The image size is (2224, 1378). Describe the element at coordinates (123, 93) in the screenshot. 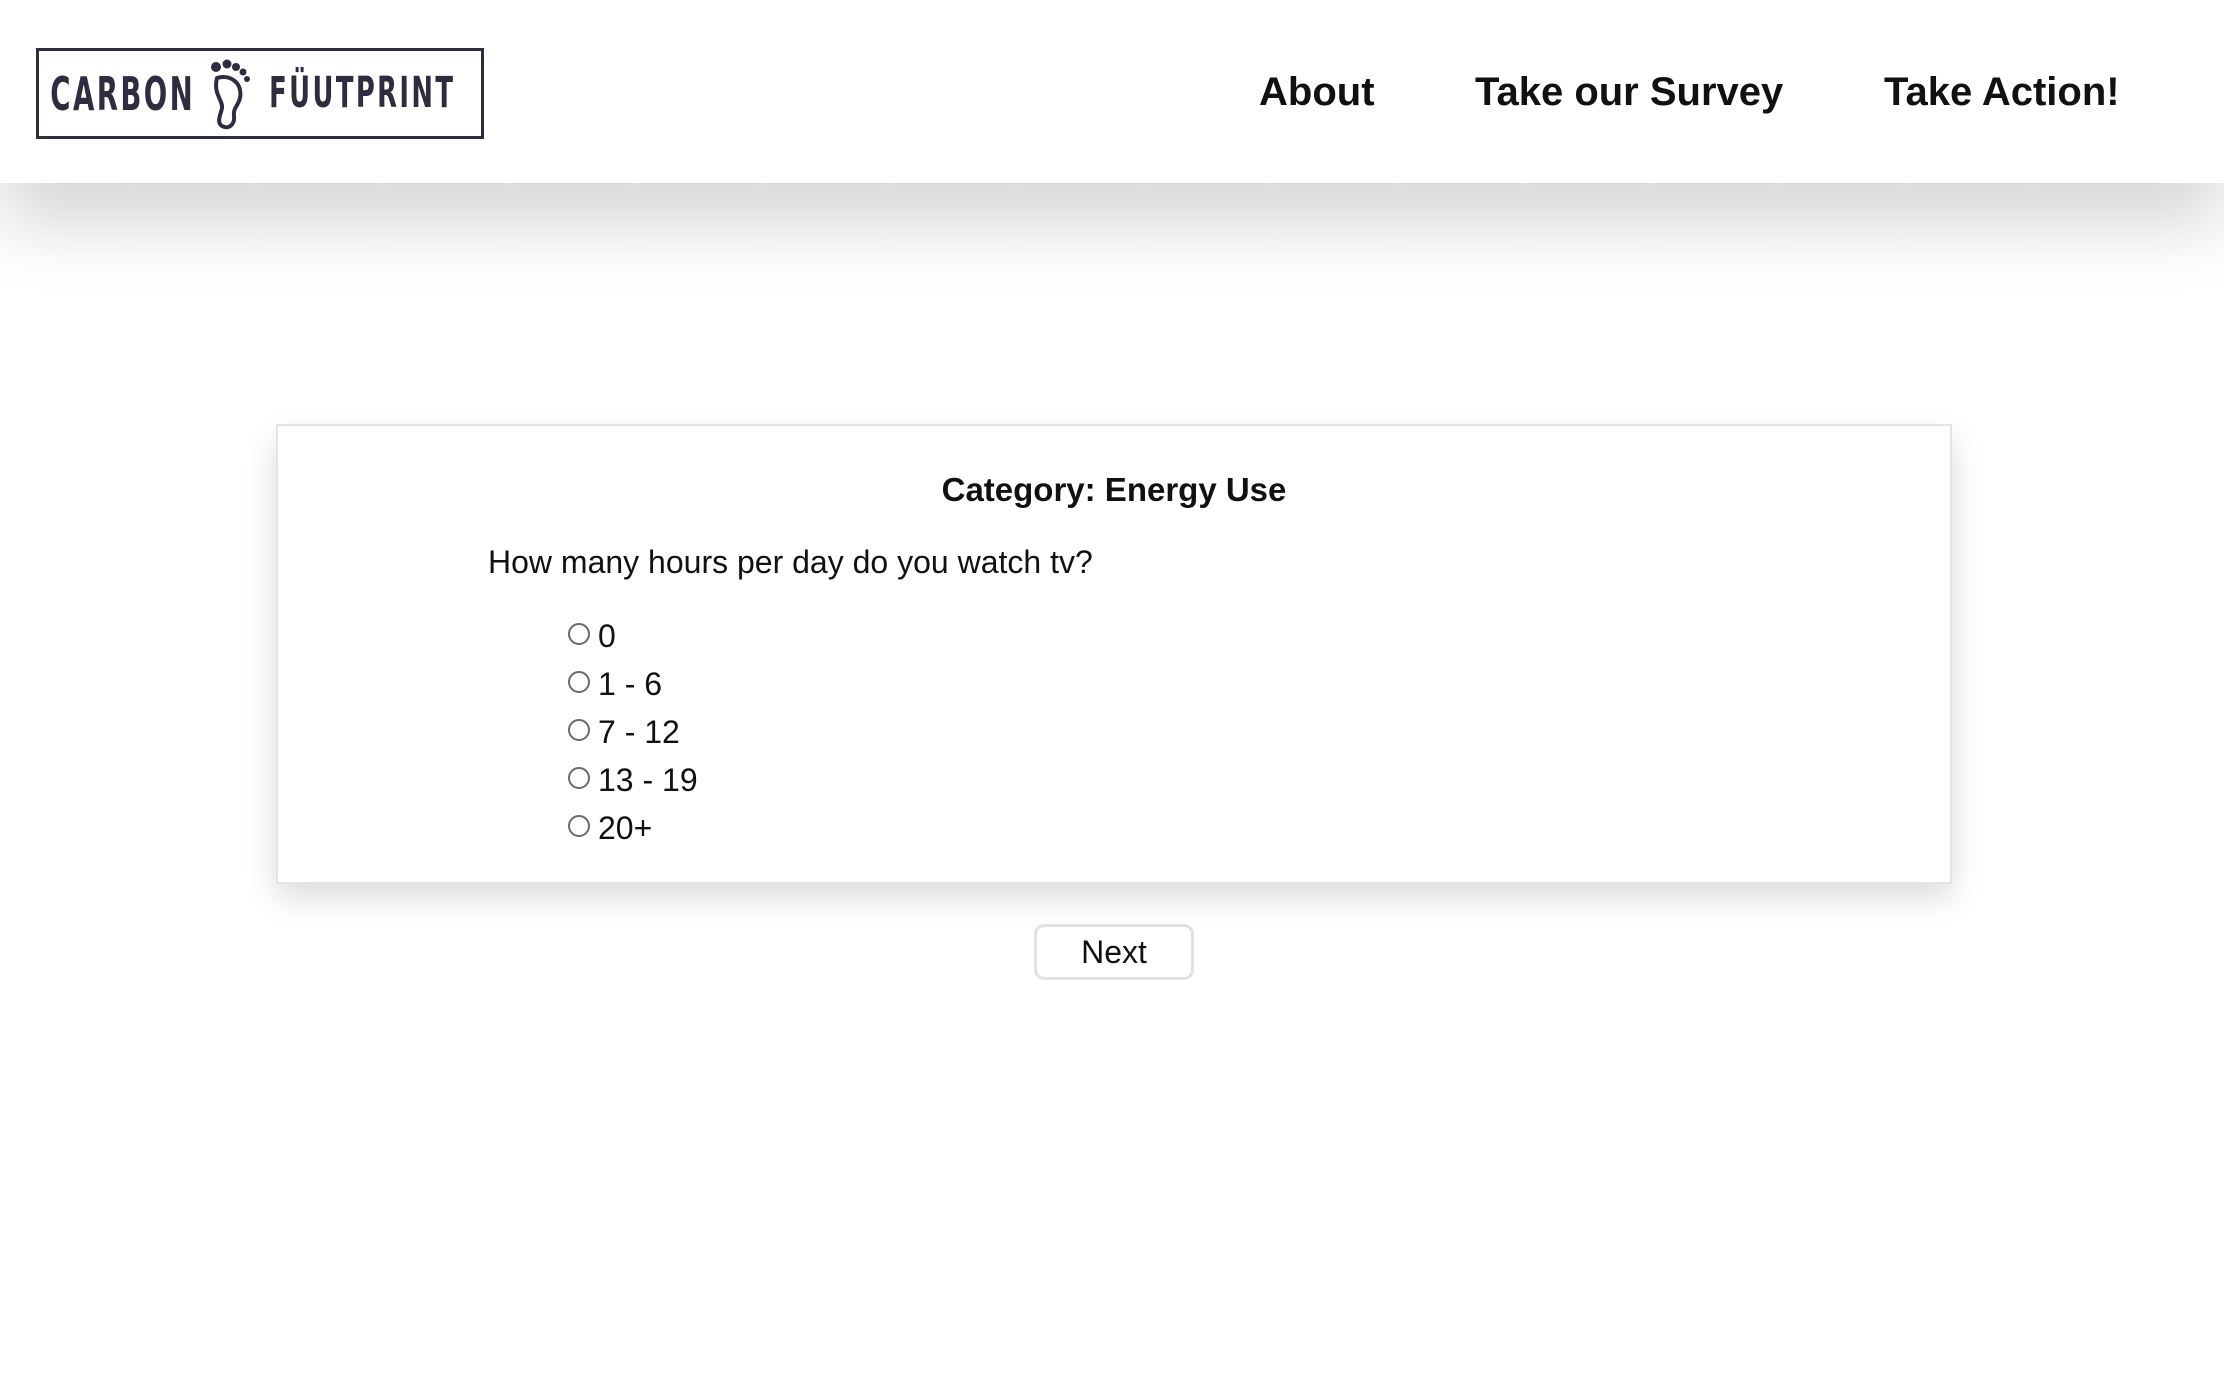

I see `logo-text-carbon: CARBON` at that location.